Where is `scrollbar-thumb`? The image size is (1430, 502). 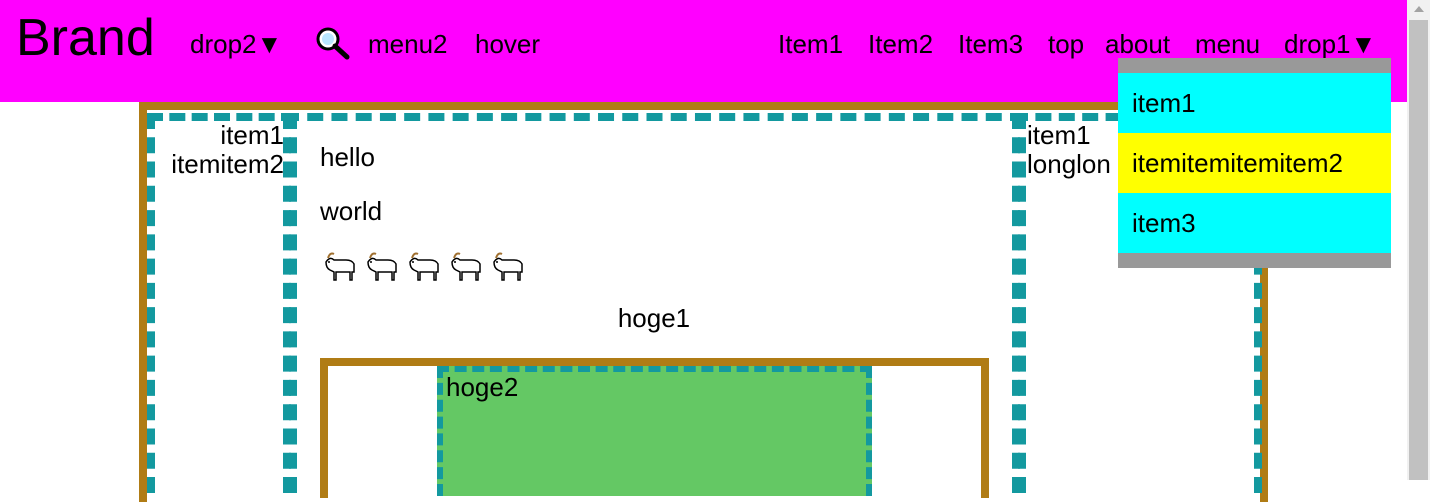 scrollbar-thumb is located at coordinates (1418, 250).